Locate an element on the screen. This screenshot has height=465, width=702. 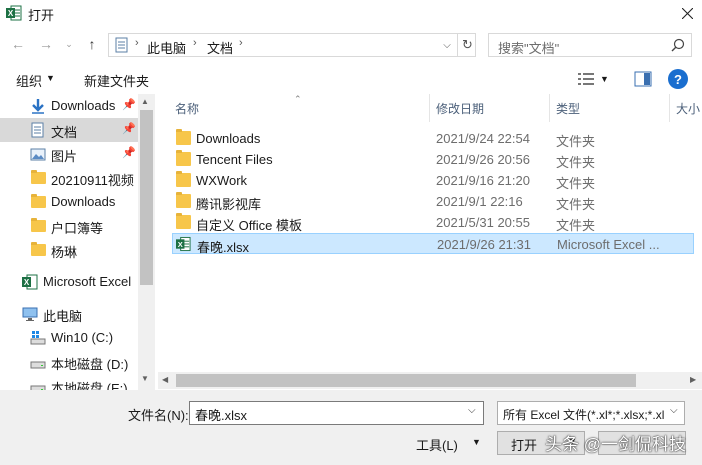
file-type-filter: 所有 Excel 文件(*.xl*;*.xlsx;*.xl ⌵ is located at coordinates (591, 413).